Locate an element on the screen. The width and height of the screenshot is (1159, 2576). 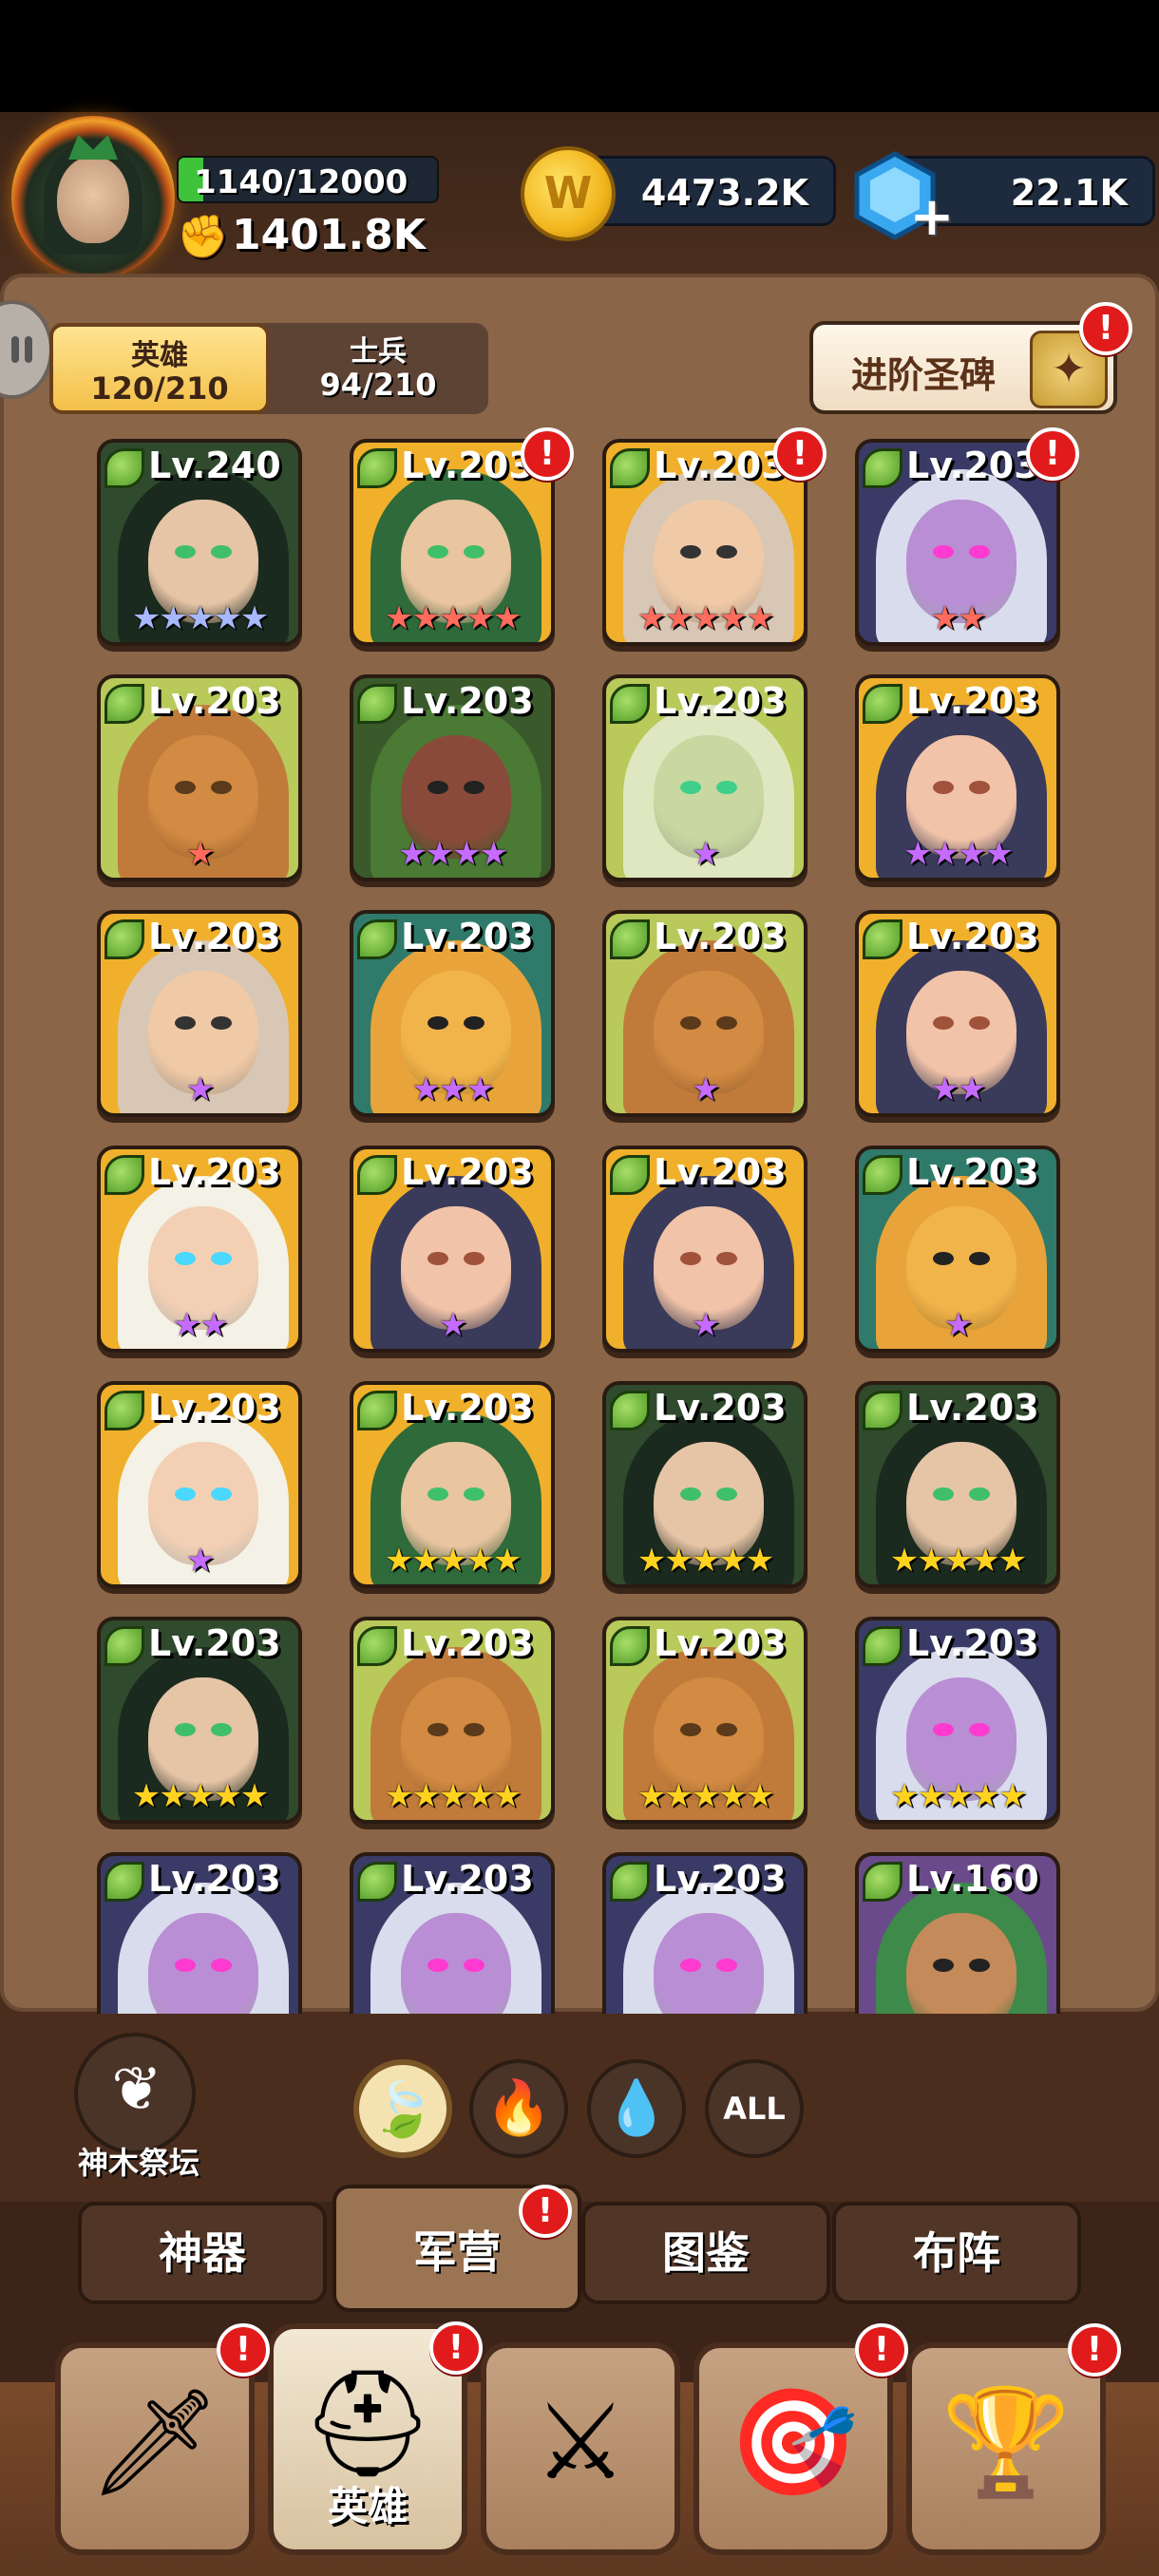
sacred-tree-altar-button: ❦ is located at coordinates (135, 2093).